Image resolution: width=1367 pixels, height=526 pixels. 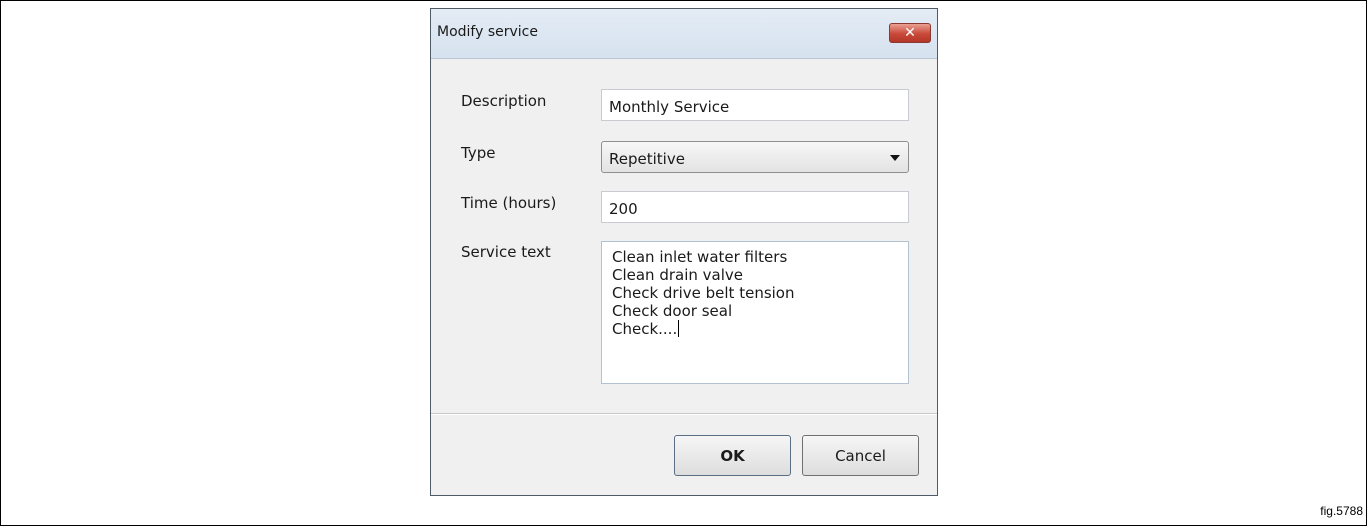 What do you see at coordinates (647, 159) in the screenshot?
I see `type-select-value: Repetitive` at bounding box center [647, 159].